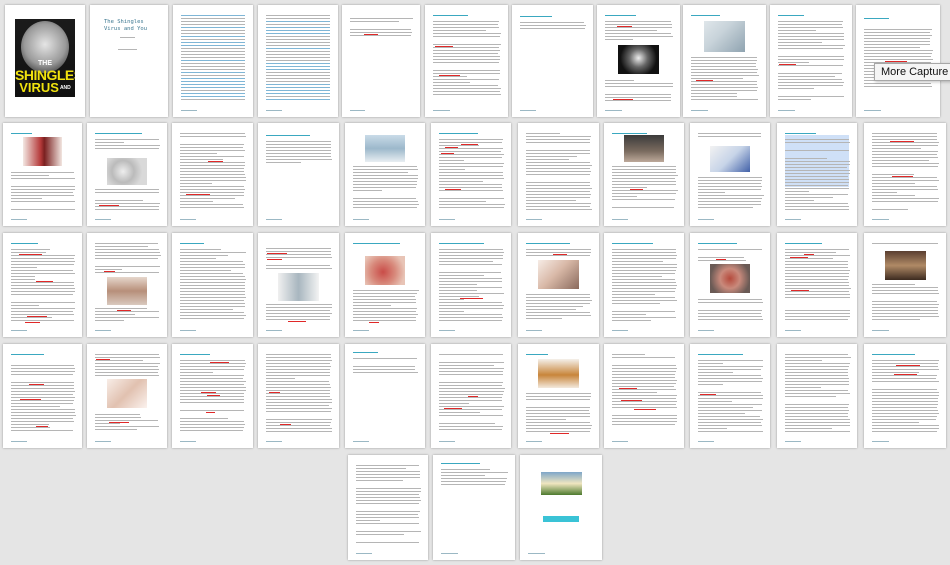 The image size is (950, 565). Describe the element at coordinates (129, 61) in the screenshot. I see `page-thumbnail: The Shingles Virus and You` at that location.